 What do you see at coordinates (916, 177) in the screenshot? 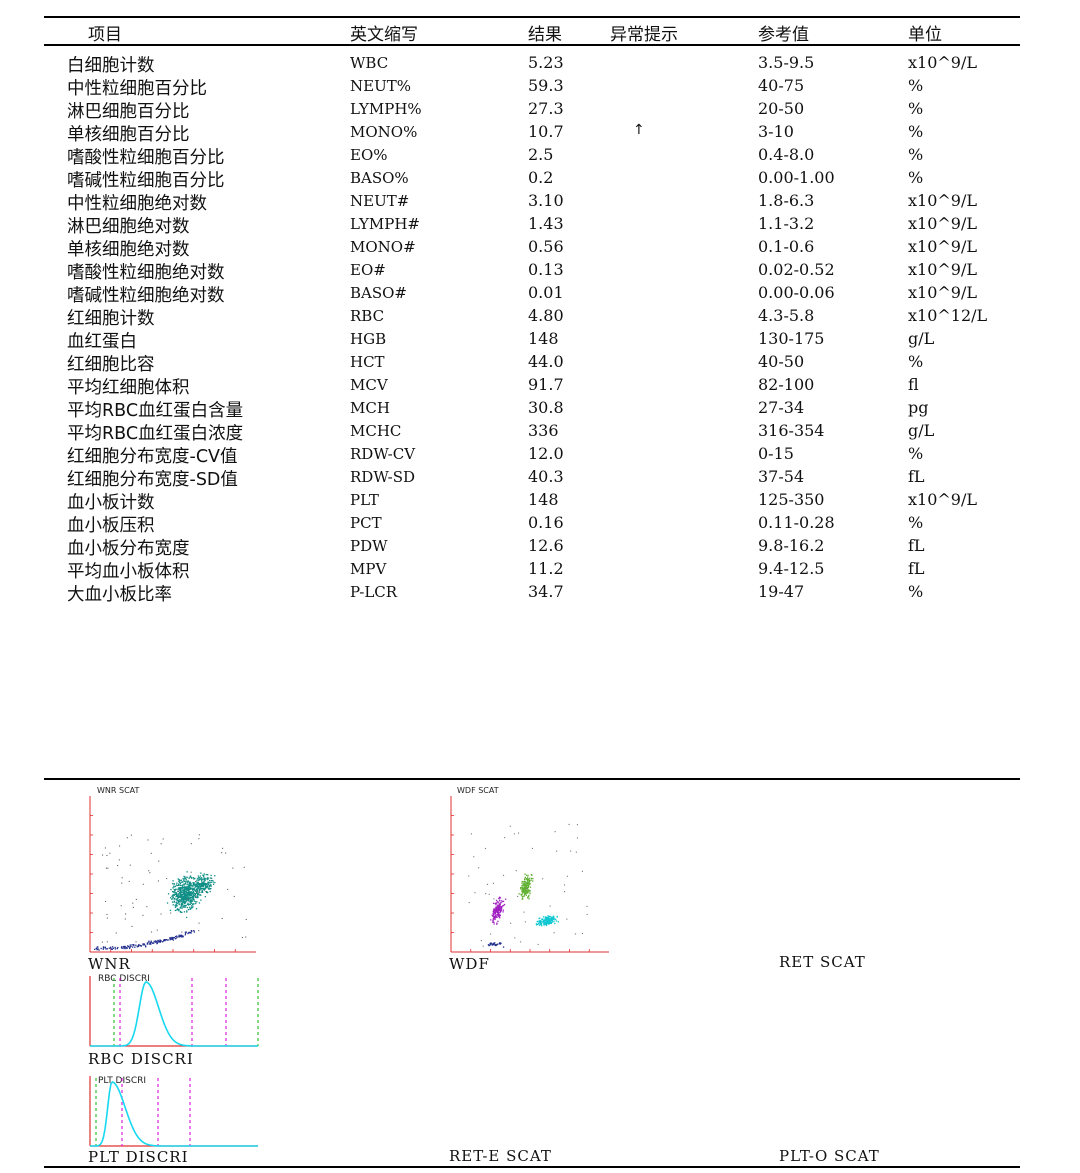
I see `item-unit: %` at bounding box center [916, 177].